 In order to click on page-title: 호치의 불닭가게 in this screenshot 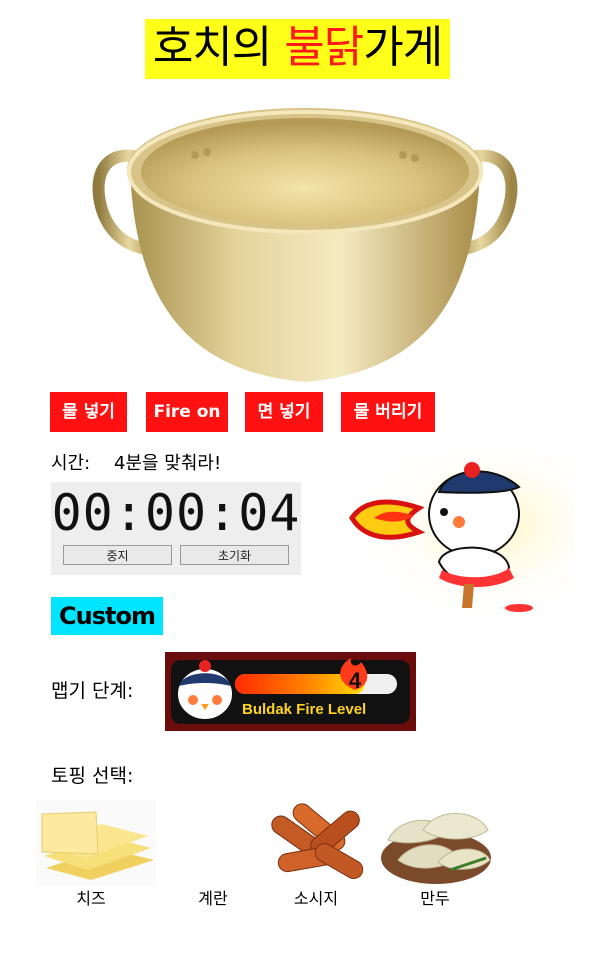, I will do `click(297, 49)`.